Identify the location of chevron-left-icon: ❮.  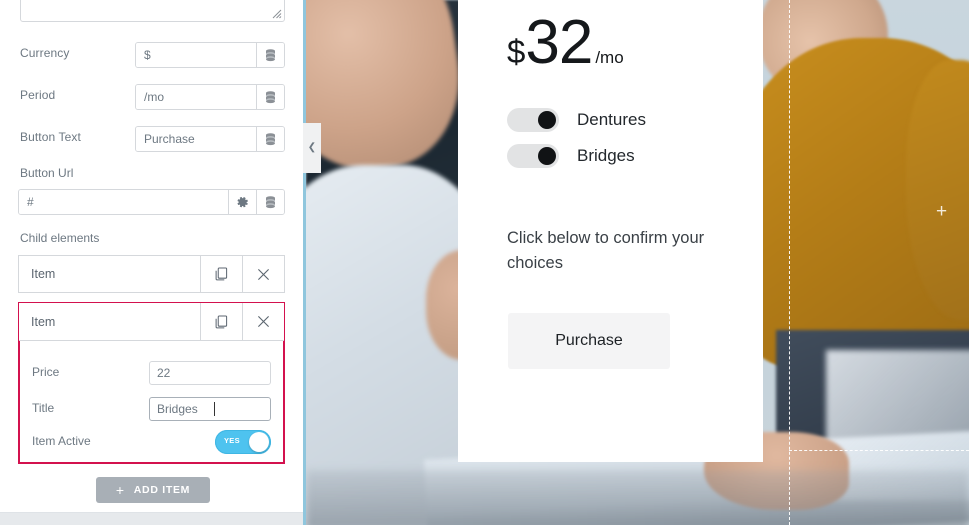
(312, 147).